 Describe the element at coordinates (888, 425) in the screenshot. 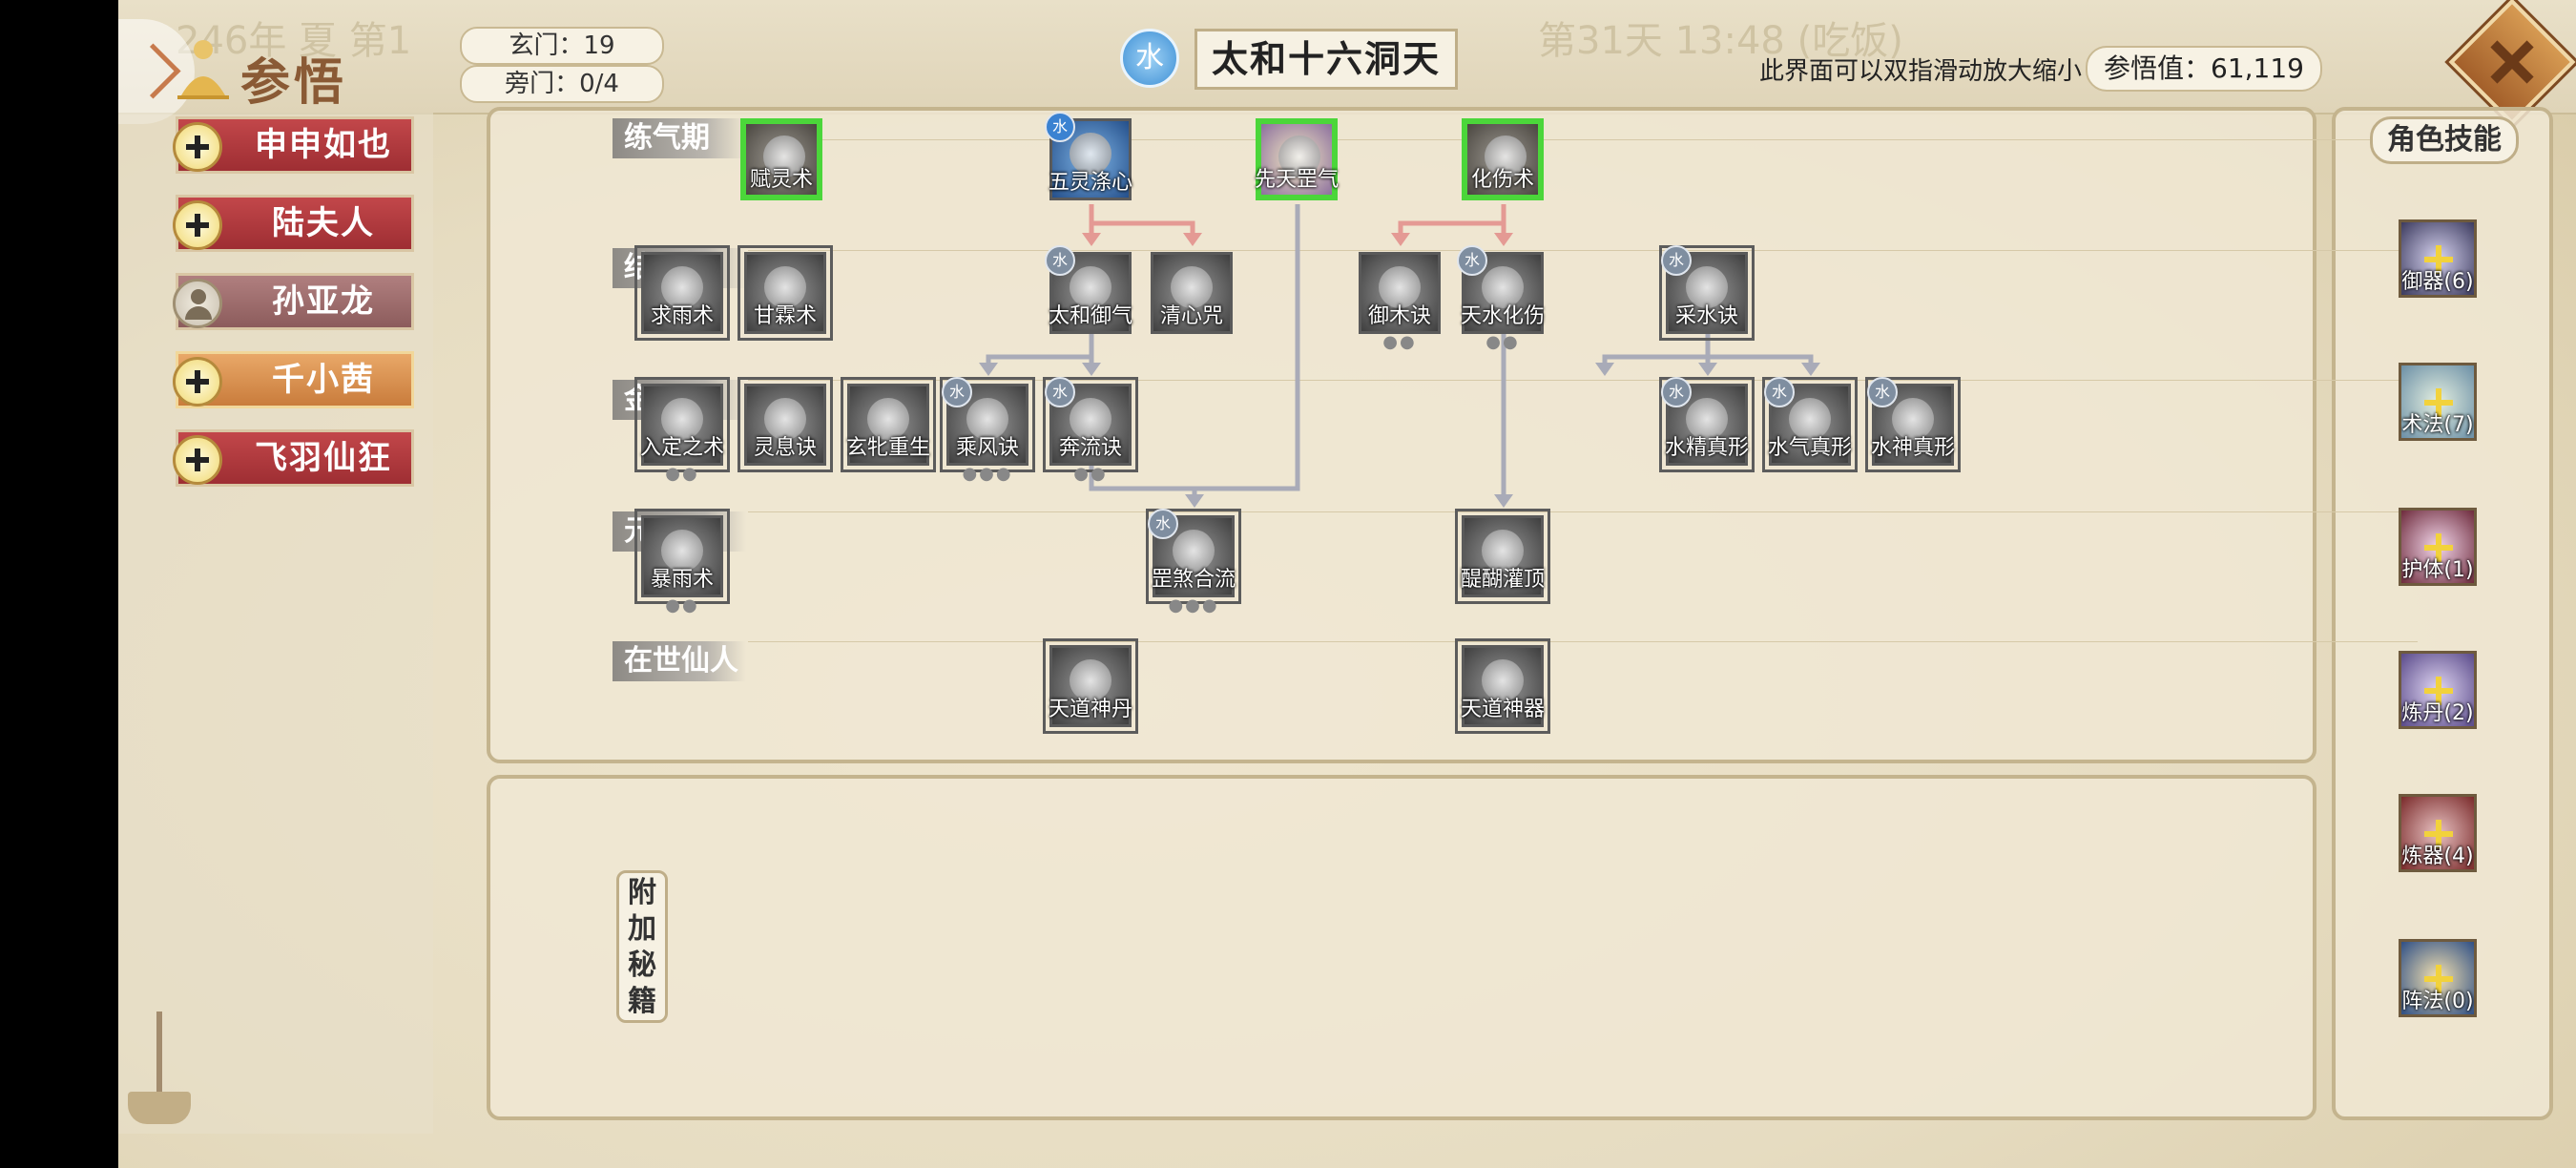

I see `skill-xuantuochongsheng: 玄牝重生` at that location.